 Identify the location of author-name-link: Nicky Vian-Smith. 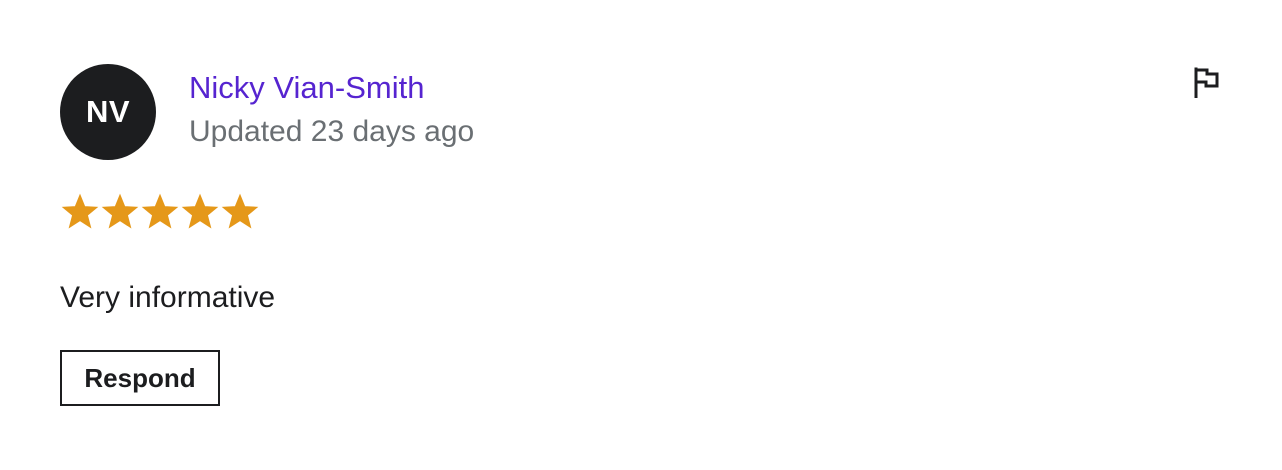
(306, 88).